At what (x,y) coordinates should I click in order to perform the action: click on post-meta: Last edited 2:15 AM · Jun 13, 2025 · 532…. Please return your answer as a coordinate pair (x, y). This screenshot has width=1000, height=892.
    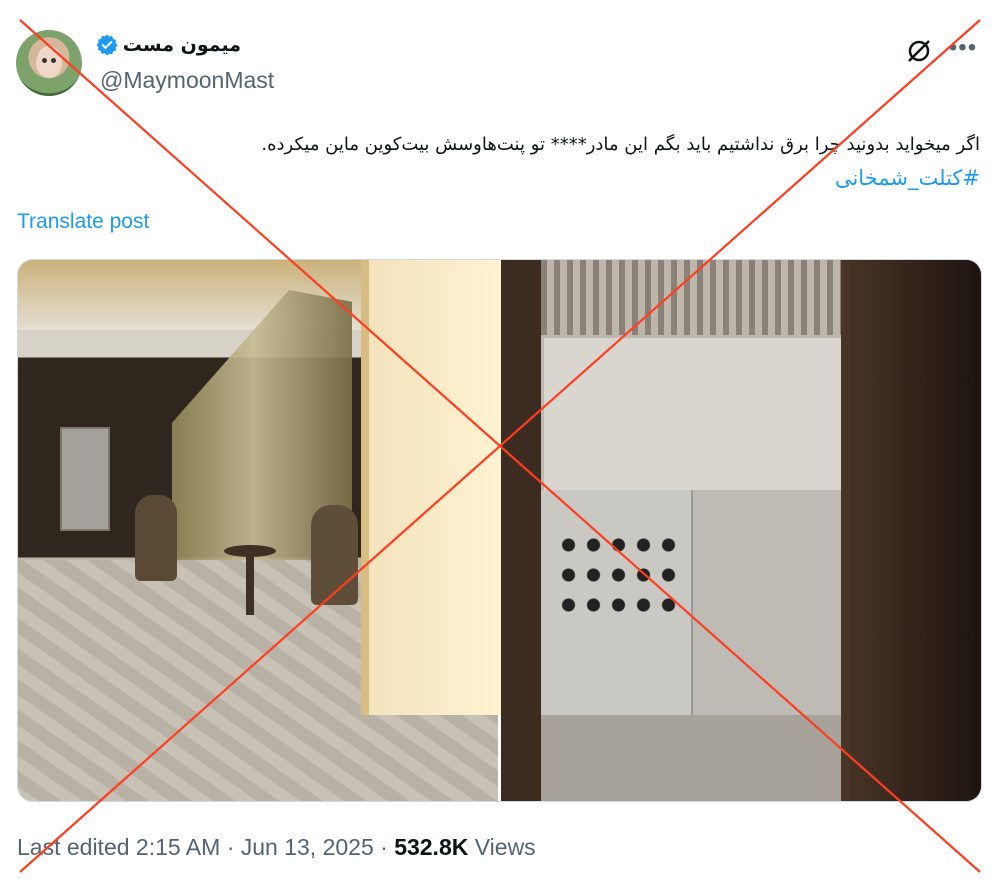
    Looking at the image, I should click on (276, 847).